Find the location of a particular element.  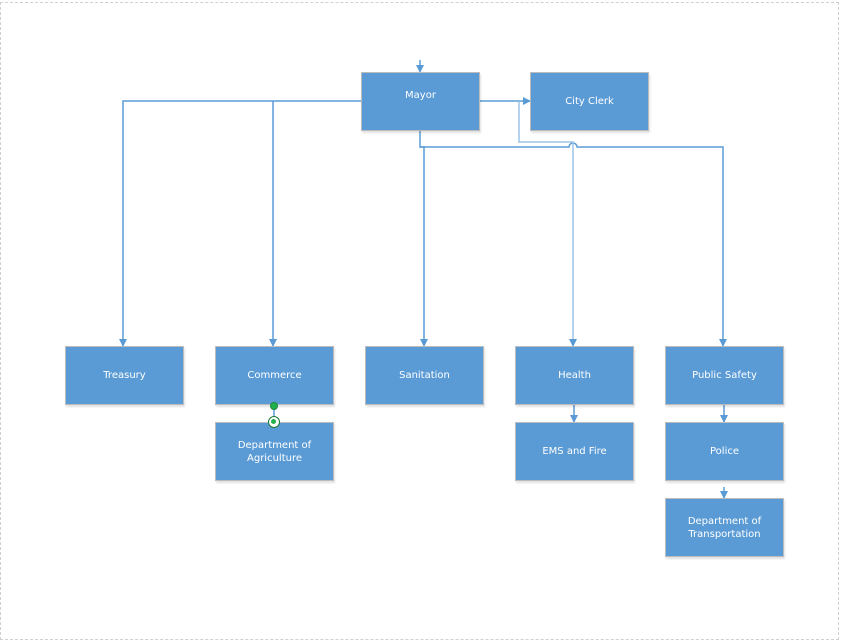

node-sanitation: Sanitation is located at coordinates (424, 375).